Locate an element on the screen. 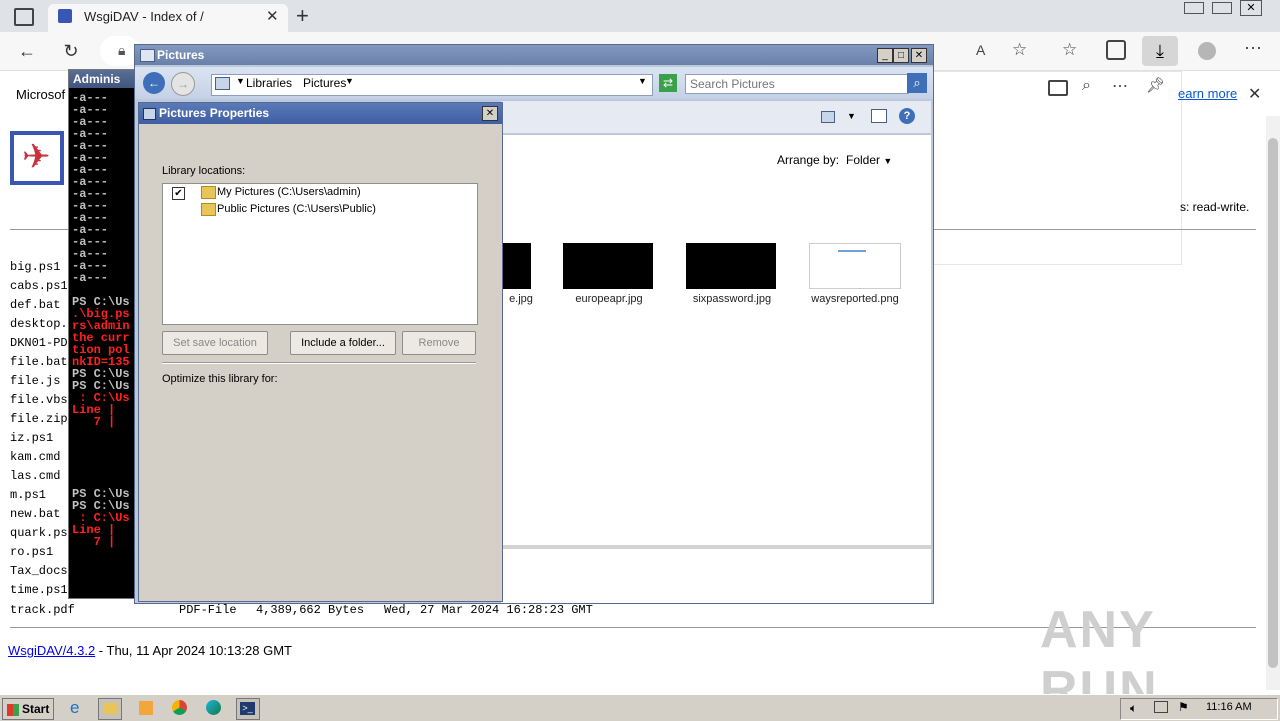 Image resolution: width=1280 pixels, height=721 pixels. console-title: Adminis is located at coordinates (104, 79).